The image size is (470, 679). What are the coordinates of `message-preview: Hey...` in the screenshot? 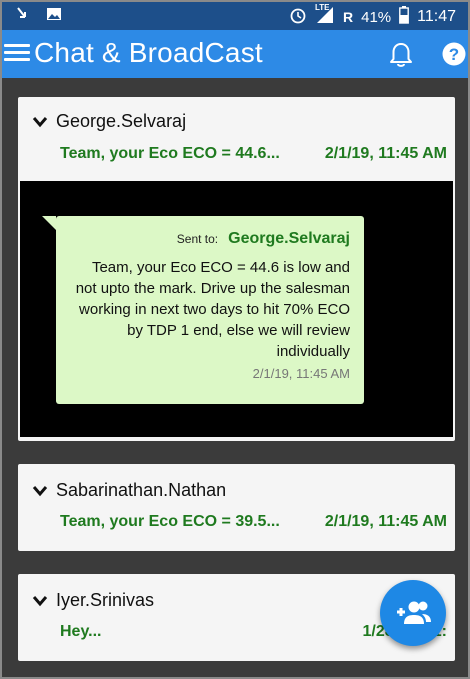 It's located at (81, 631).